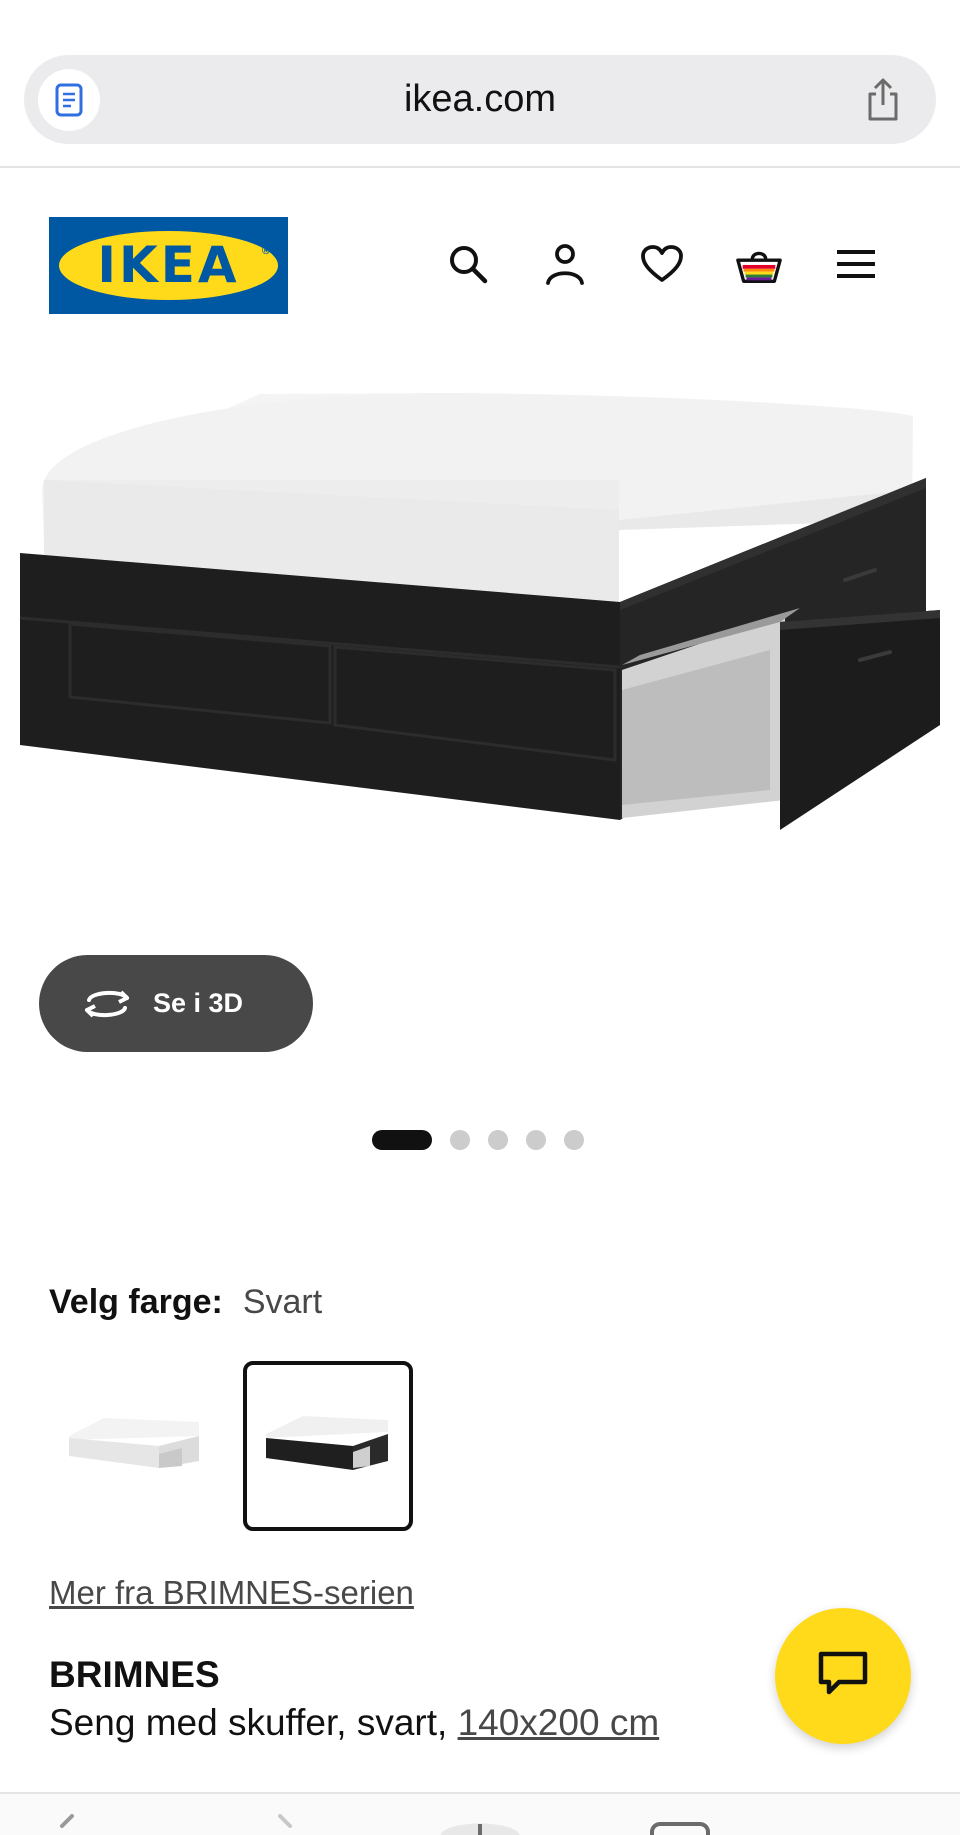 The image size is (960, 1835). I want to click on url-text: ikea.com, so click(480, 99).